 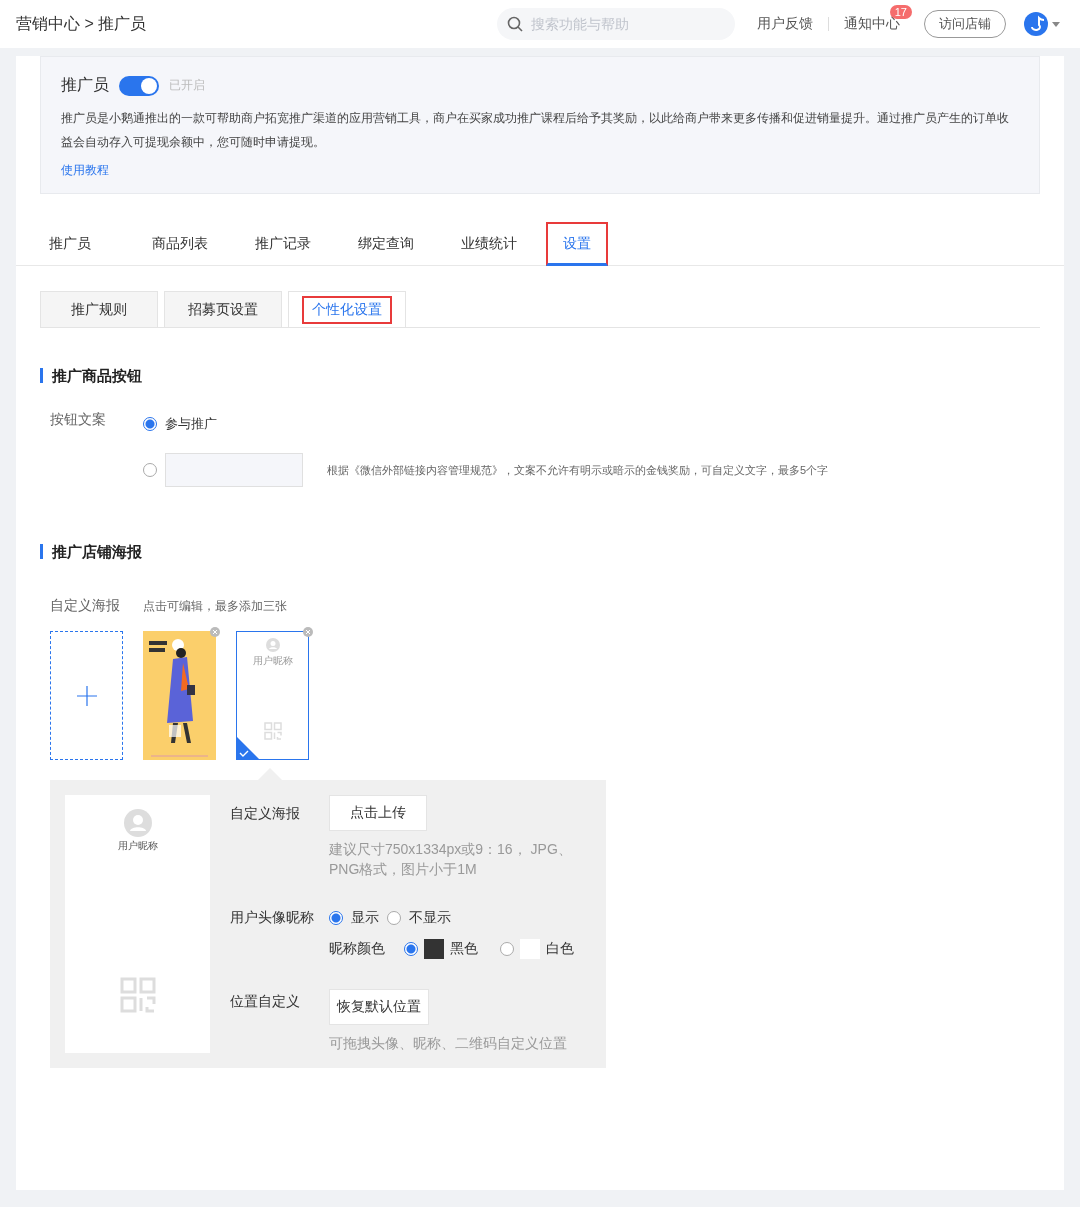 I want to click on upload-button: 点击上传, so click(x=378, y=813).